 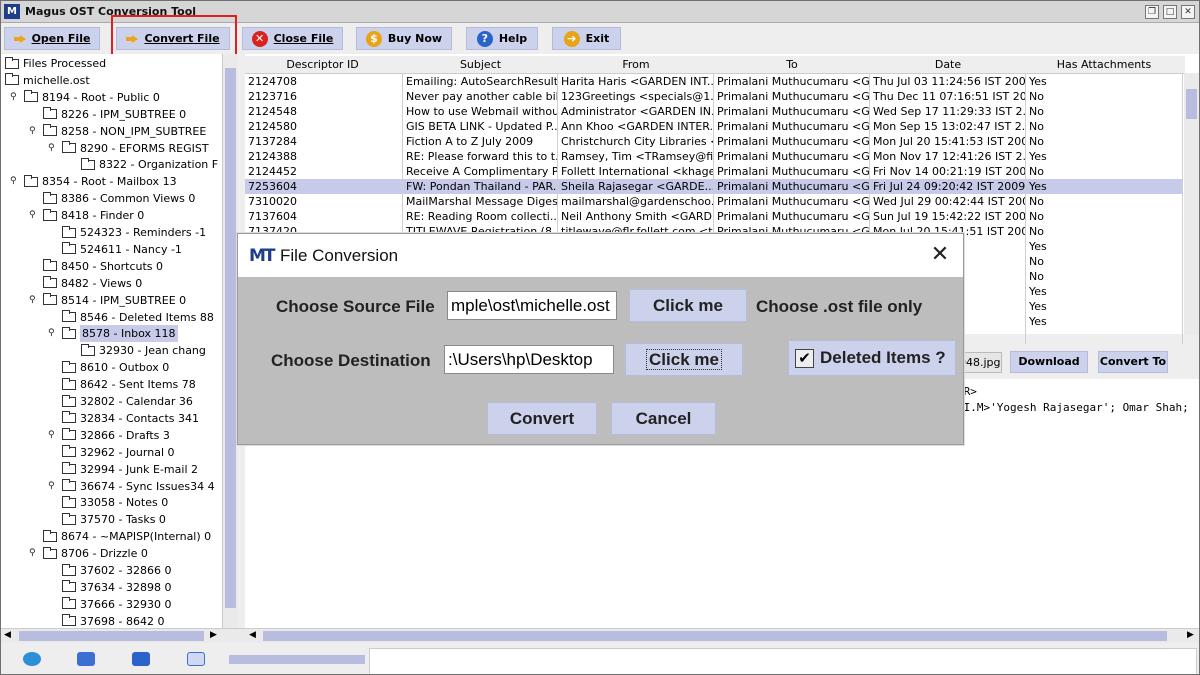 What do you see at coordinates (948, 171) in the screenshot?
I see `table-cell: Fri Nov 14 00:21:19 IST 2008` at bounding box center [948, 171].